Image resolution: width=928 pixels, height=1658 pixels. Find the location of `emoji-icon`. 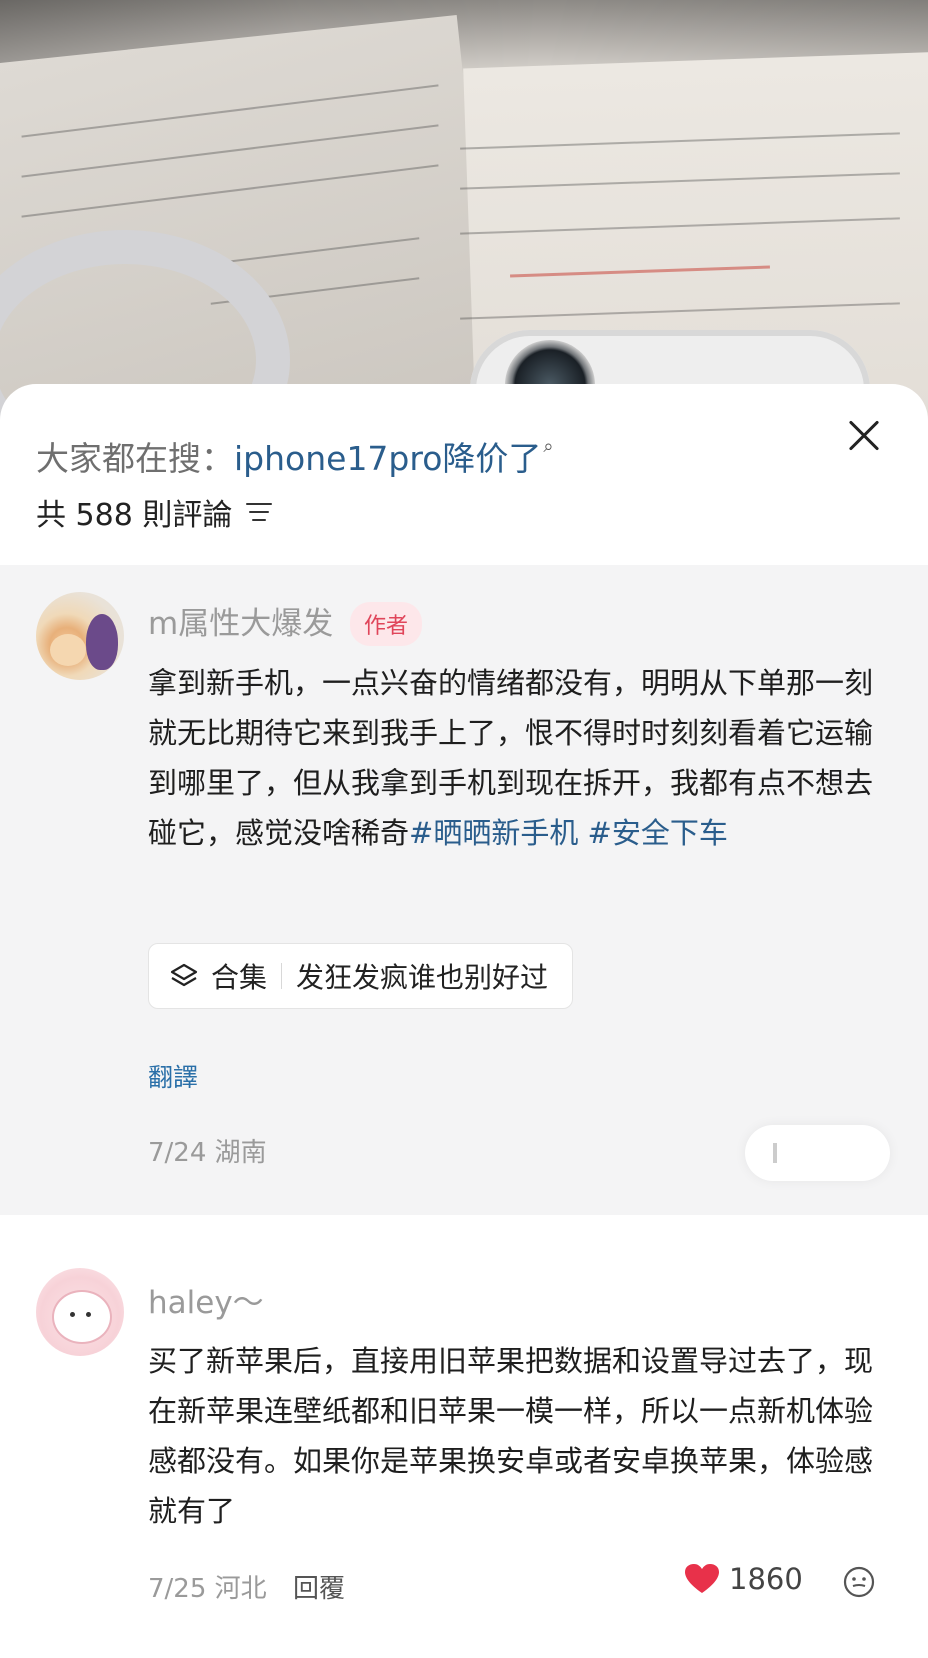

emoji-icon is located at coordinates (859, 1582).